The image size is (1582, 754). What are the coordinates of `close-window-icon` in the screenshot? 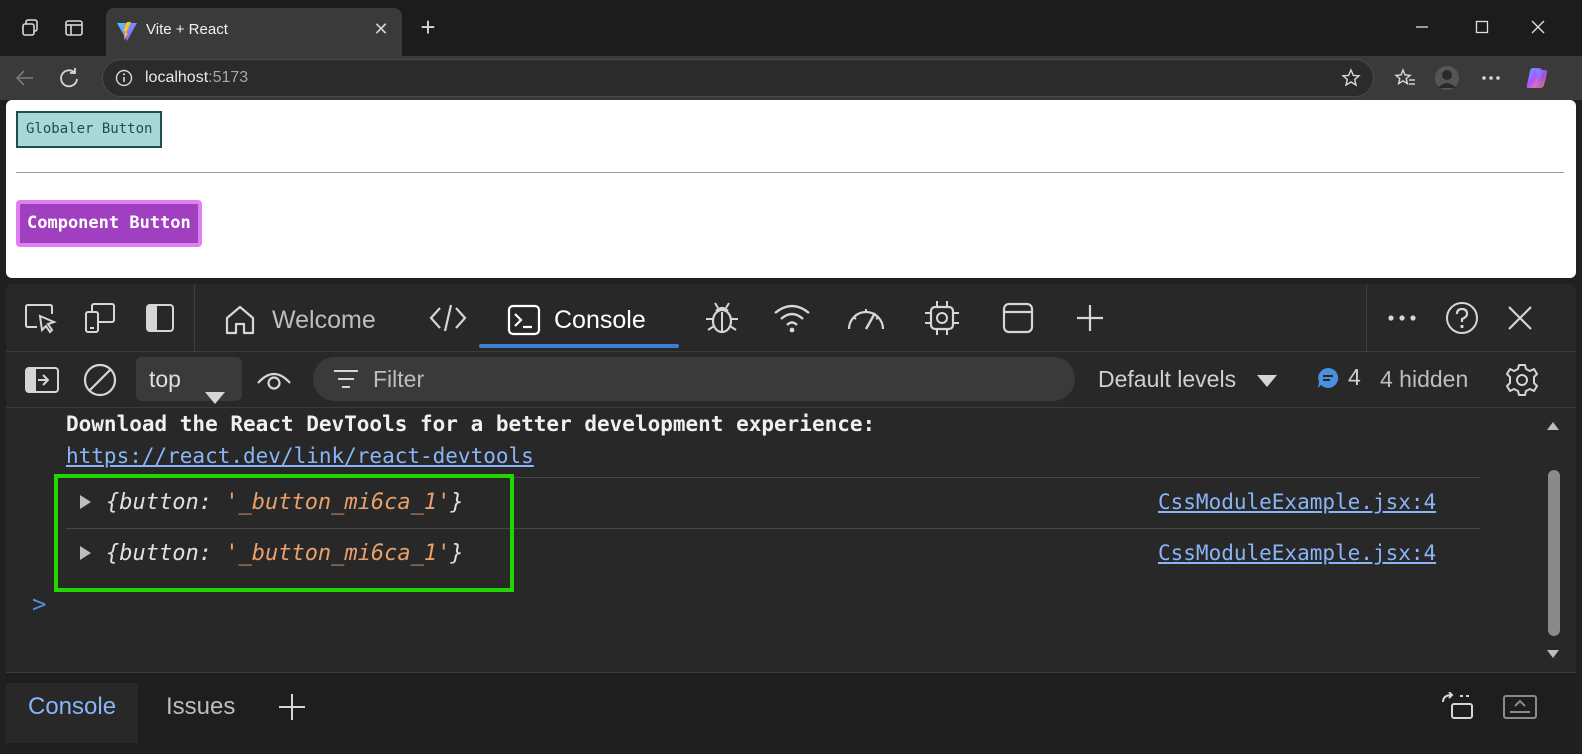 It's located at (1538, 27).